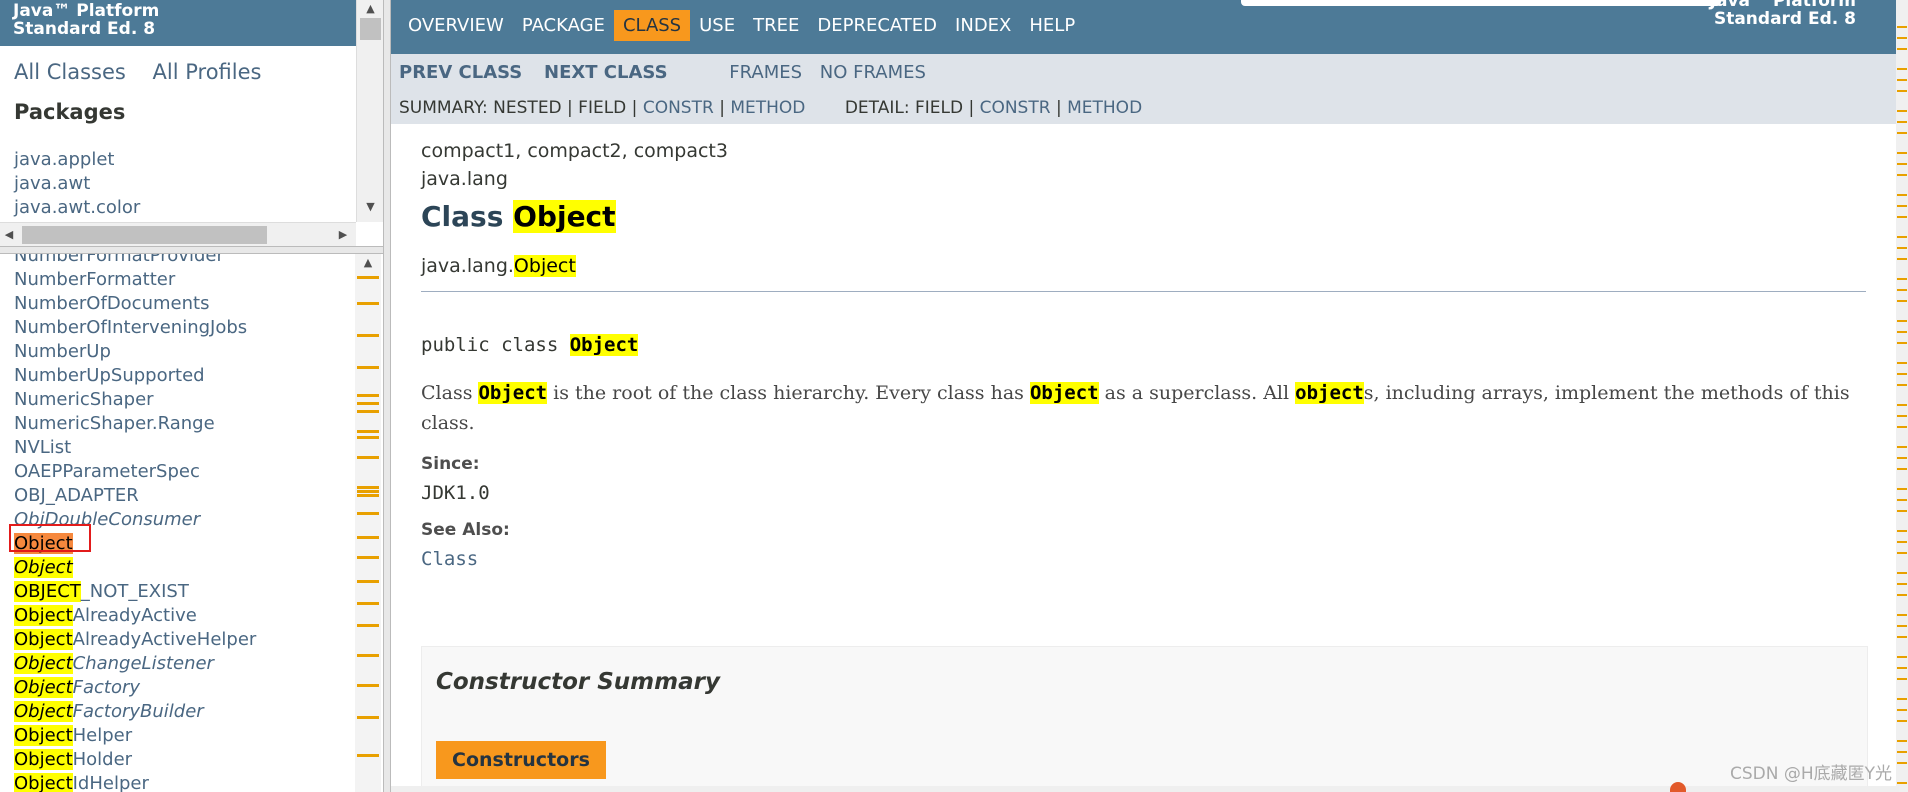 This screenshot has width=1908, height=792. I want to click on class-list-item: ObjectIdHelper, so click(135, 782).